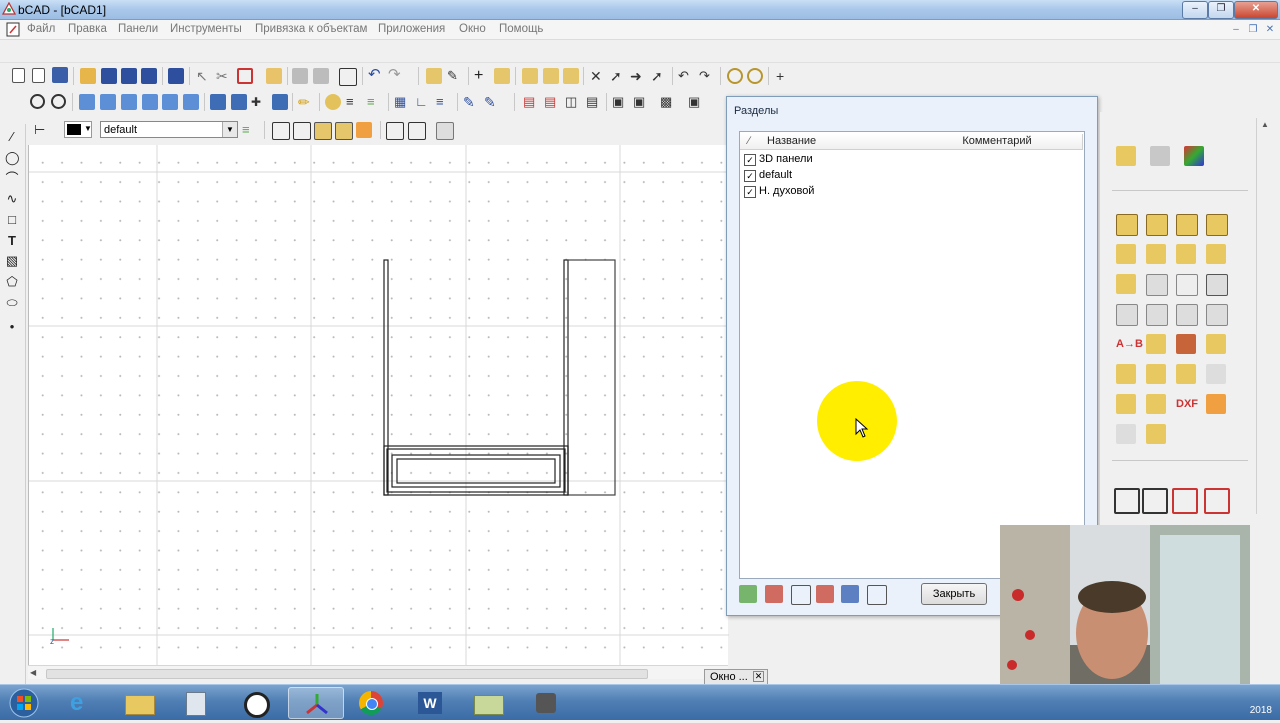 This screenshot has height=723, width=1280. I want to click on sheet-icon, so click(1127, 315).